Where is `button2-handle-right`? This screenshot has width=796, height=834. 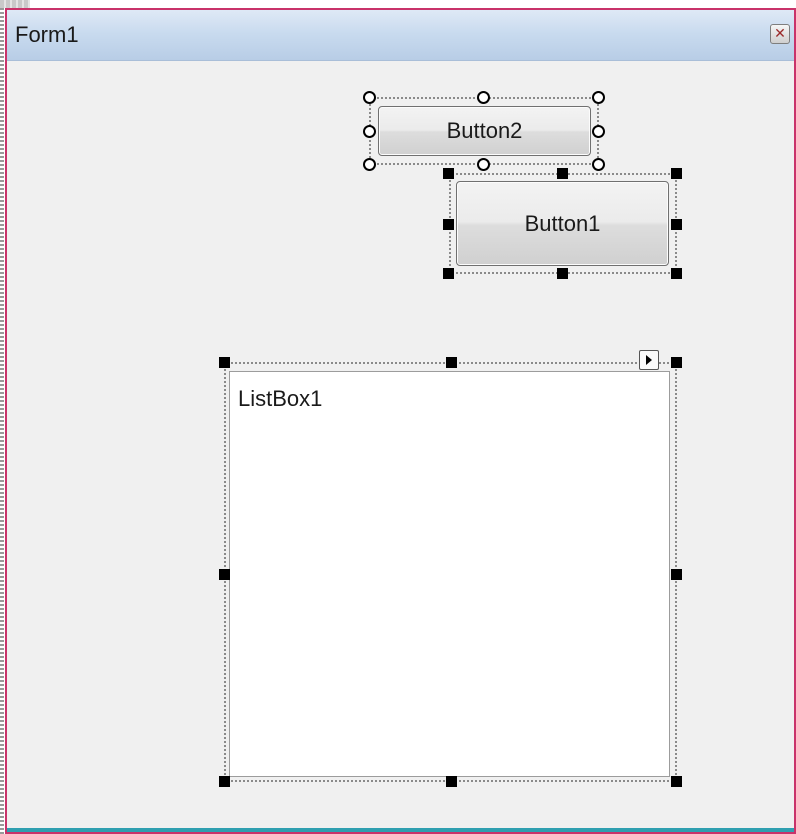 button2-handle-right is located at coordinates (598, 131).